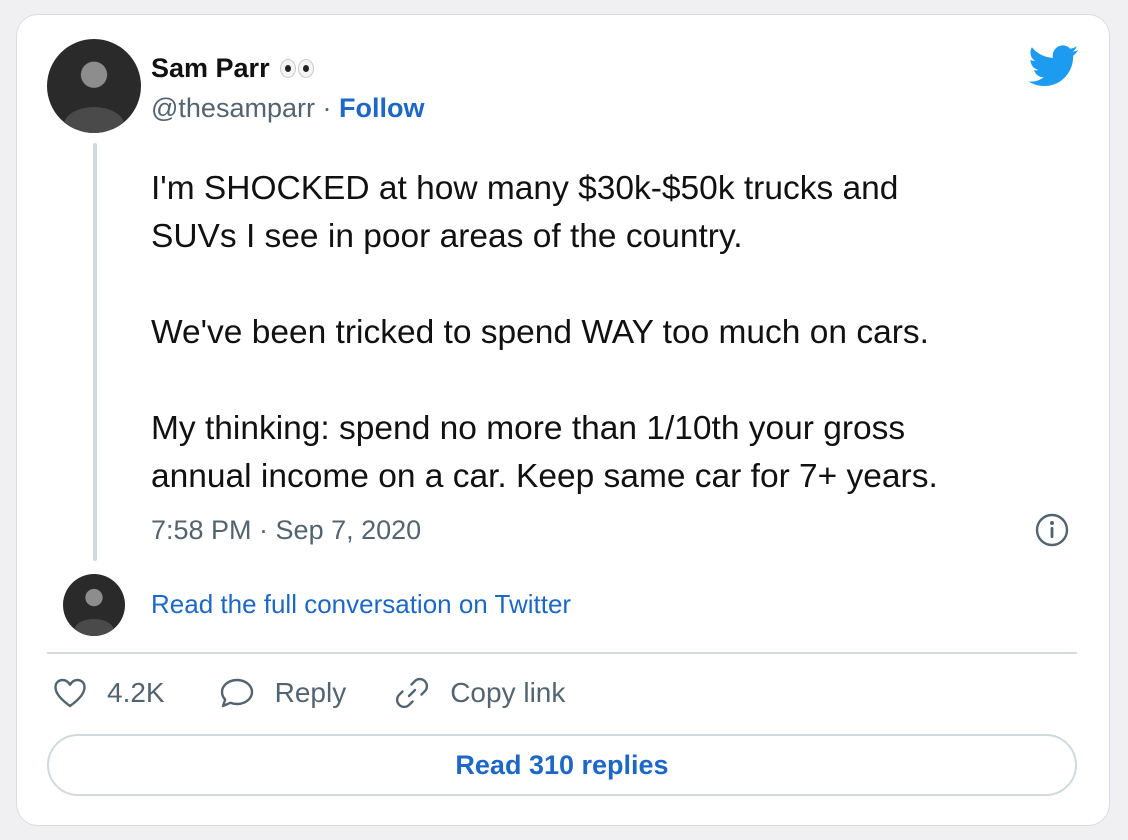 This screenshot has height=840, width=1128. I want to click on info-icon, so click(1052, 530).